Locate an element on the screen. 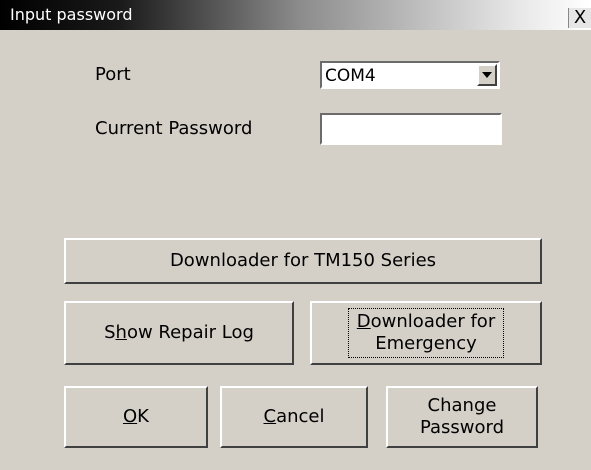  port-select: COM4 is located at coordinates (410, 75).